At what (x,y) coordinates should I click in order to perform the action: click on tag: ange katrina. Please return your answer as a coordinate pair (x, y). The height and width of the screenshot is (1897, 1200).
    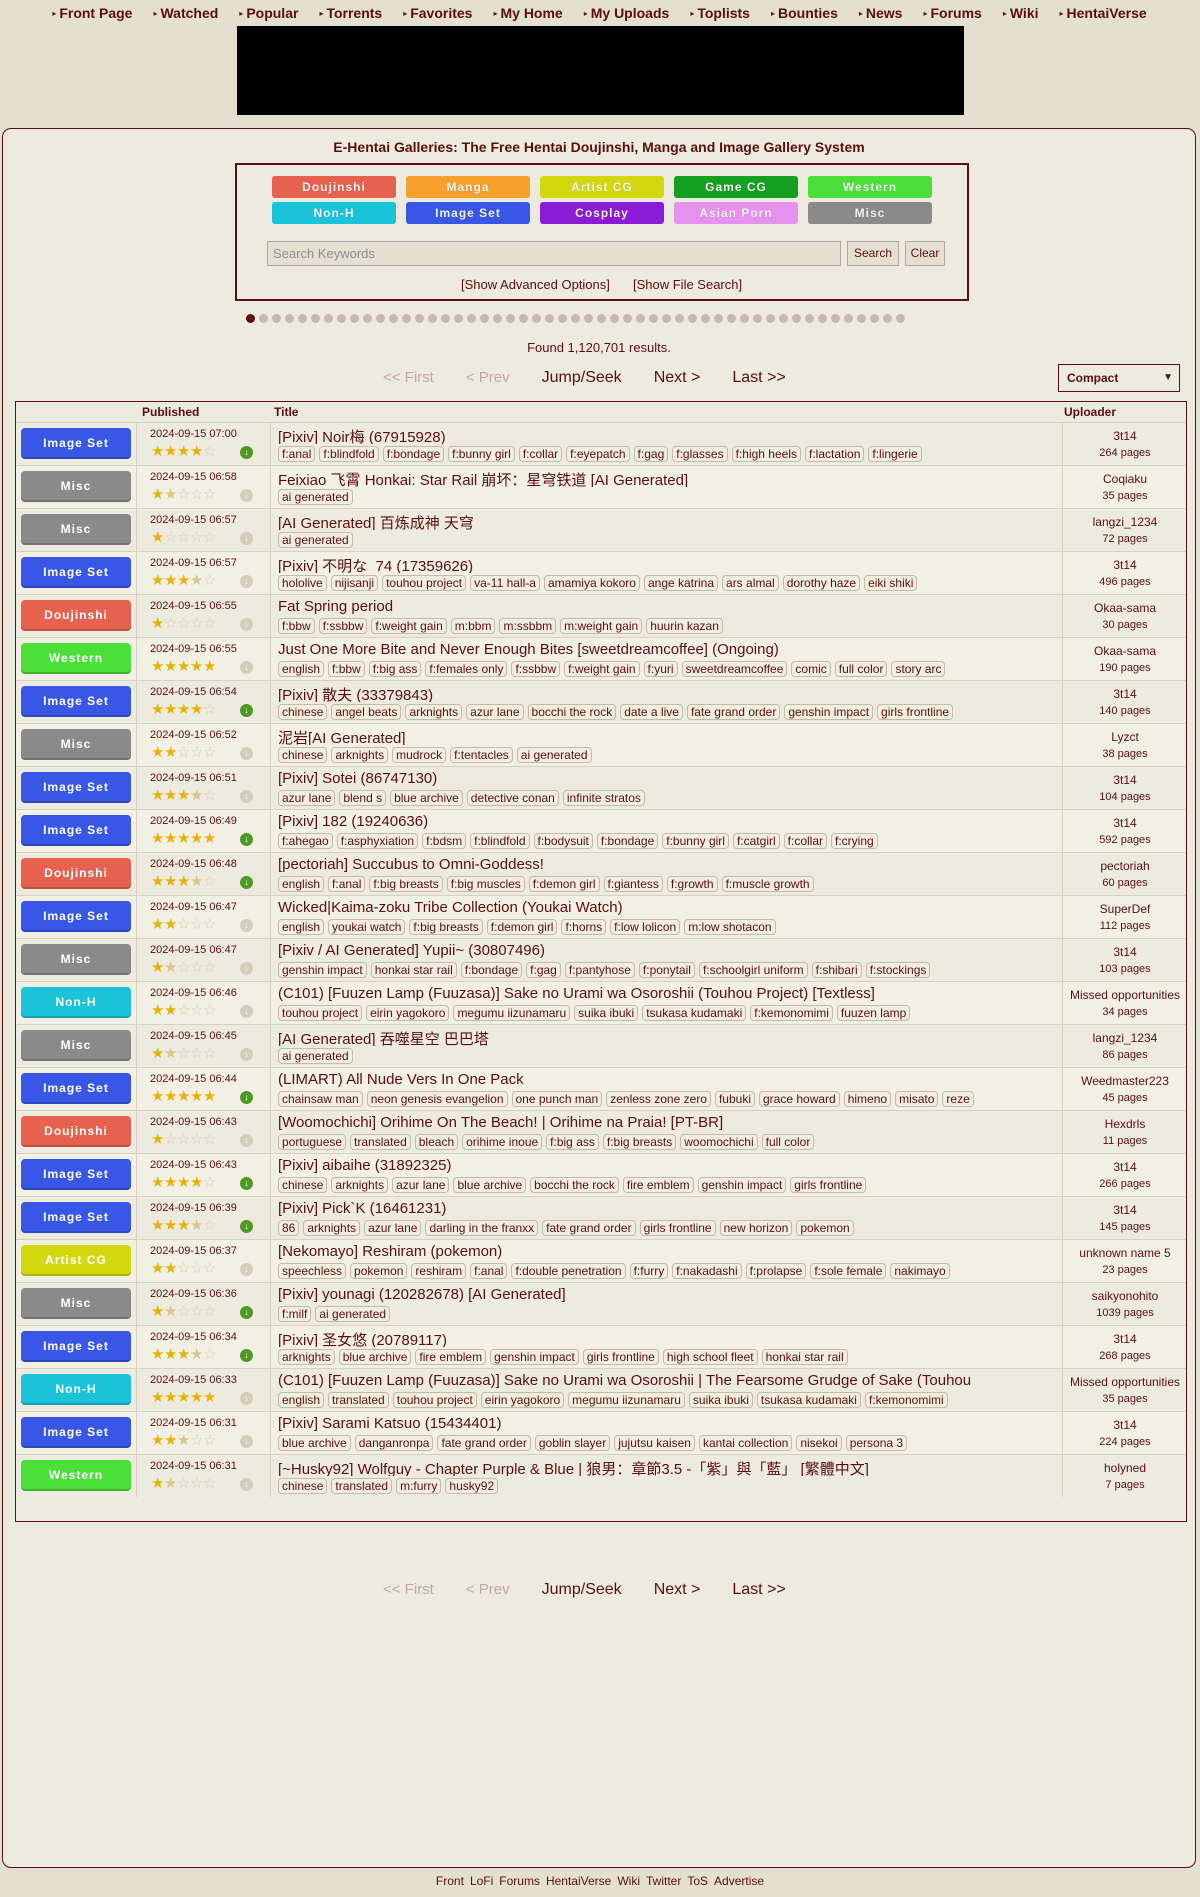
    Looking at the image, I should click on (681, 583).